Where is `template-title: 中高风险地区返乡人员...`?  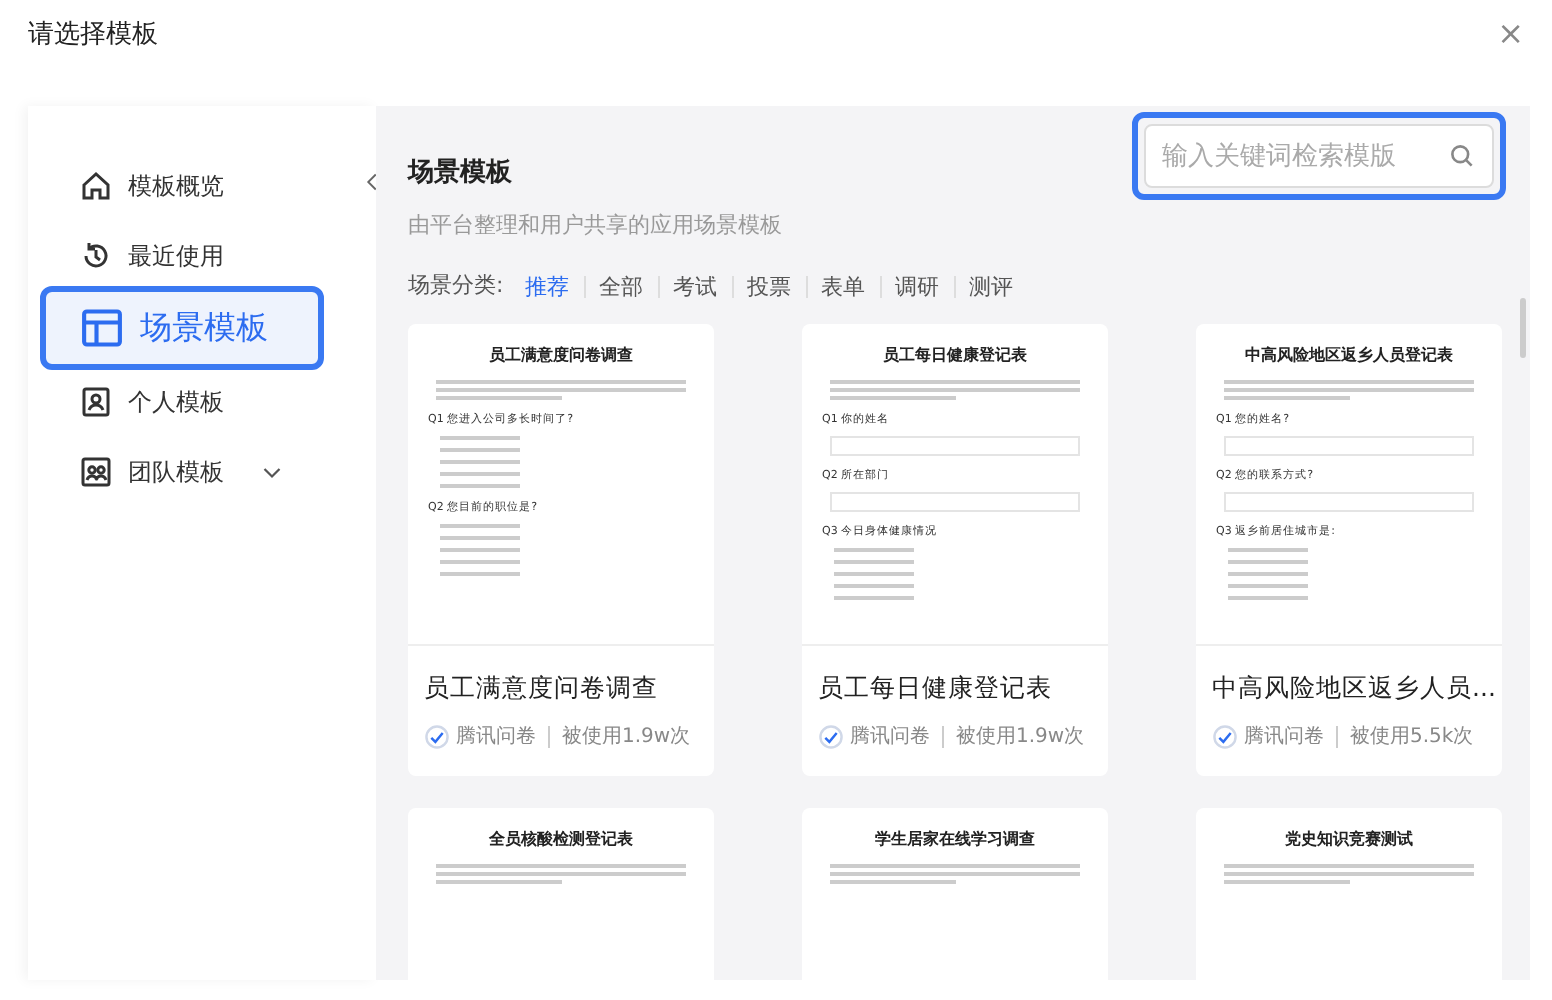 template-title: 中高风险地区返乡人员... is located at coordinates (1354, 687).